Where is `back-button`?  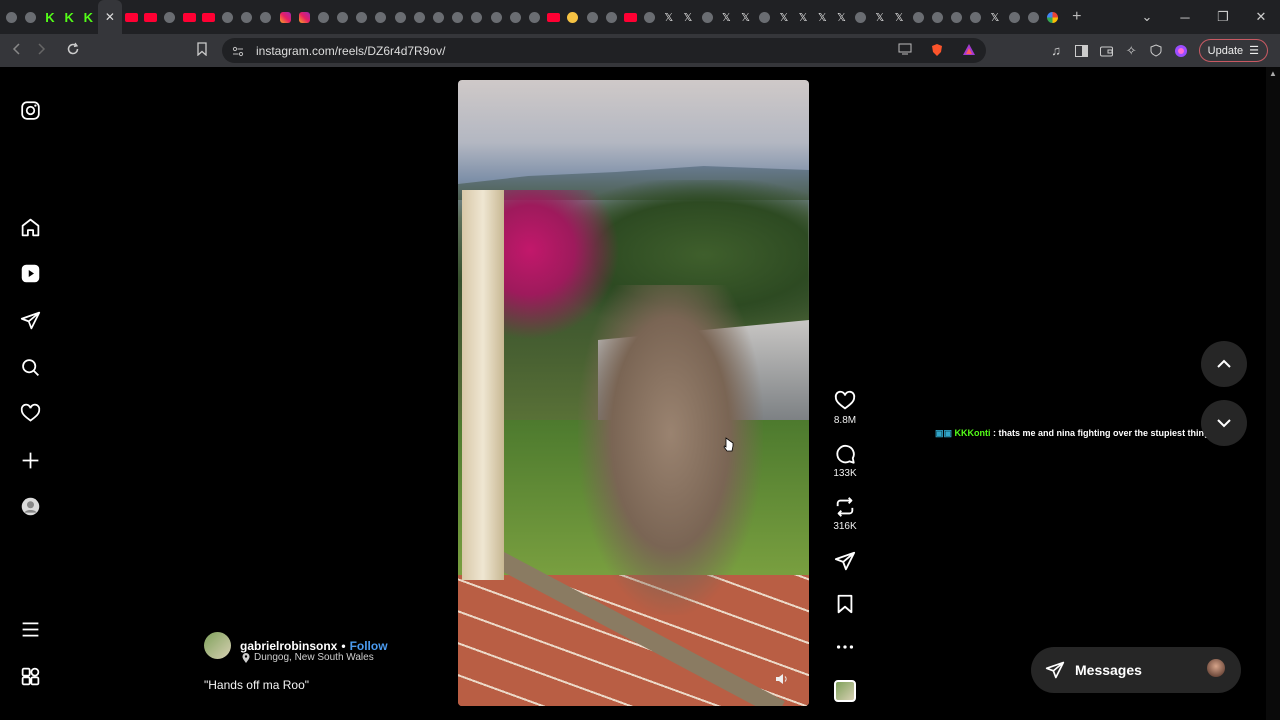
back-button is located at coordinates (17, 50).